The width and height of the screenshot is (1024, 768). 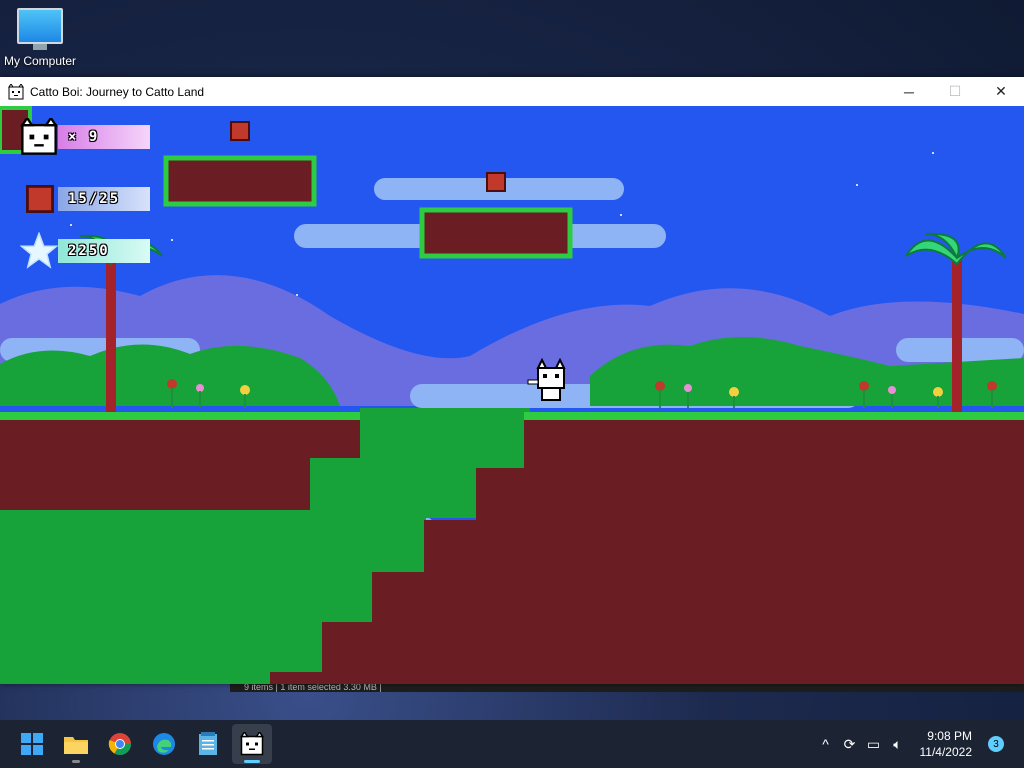 I want to click on hud-score: 2250, so click(x=85, y=251).